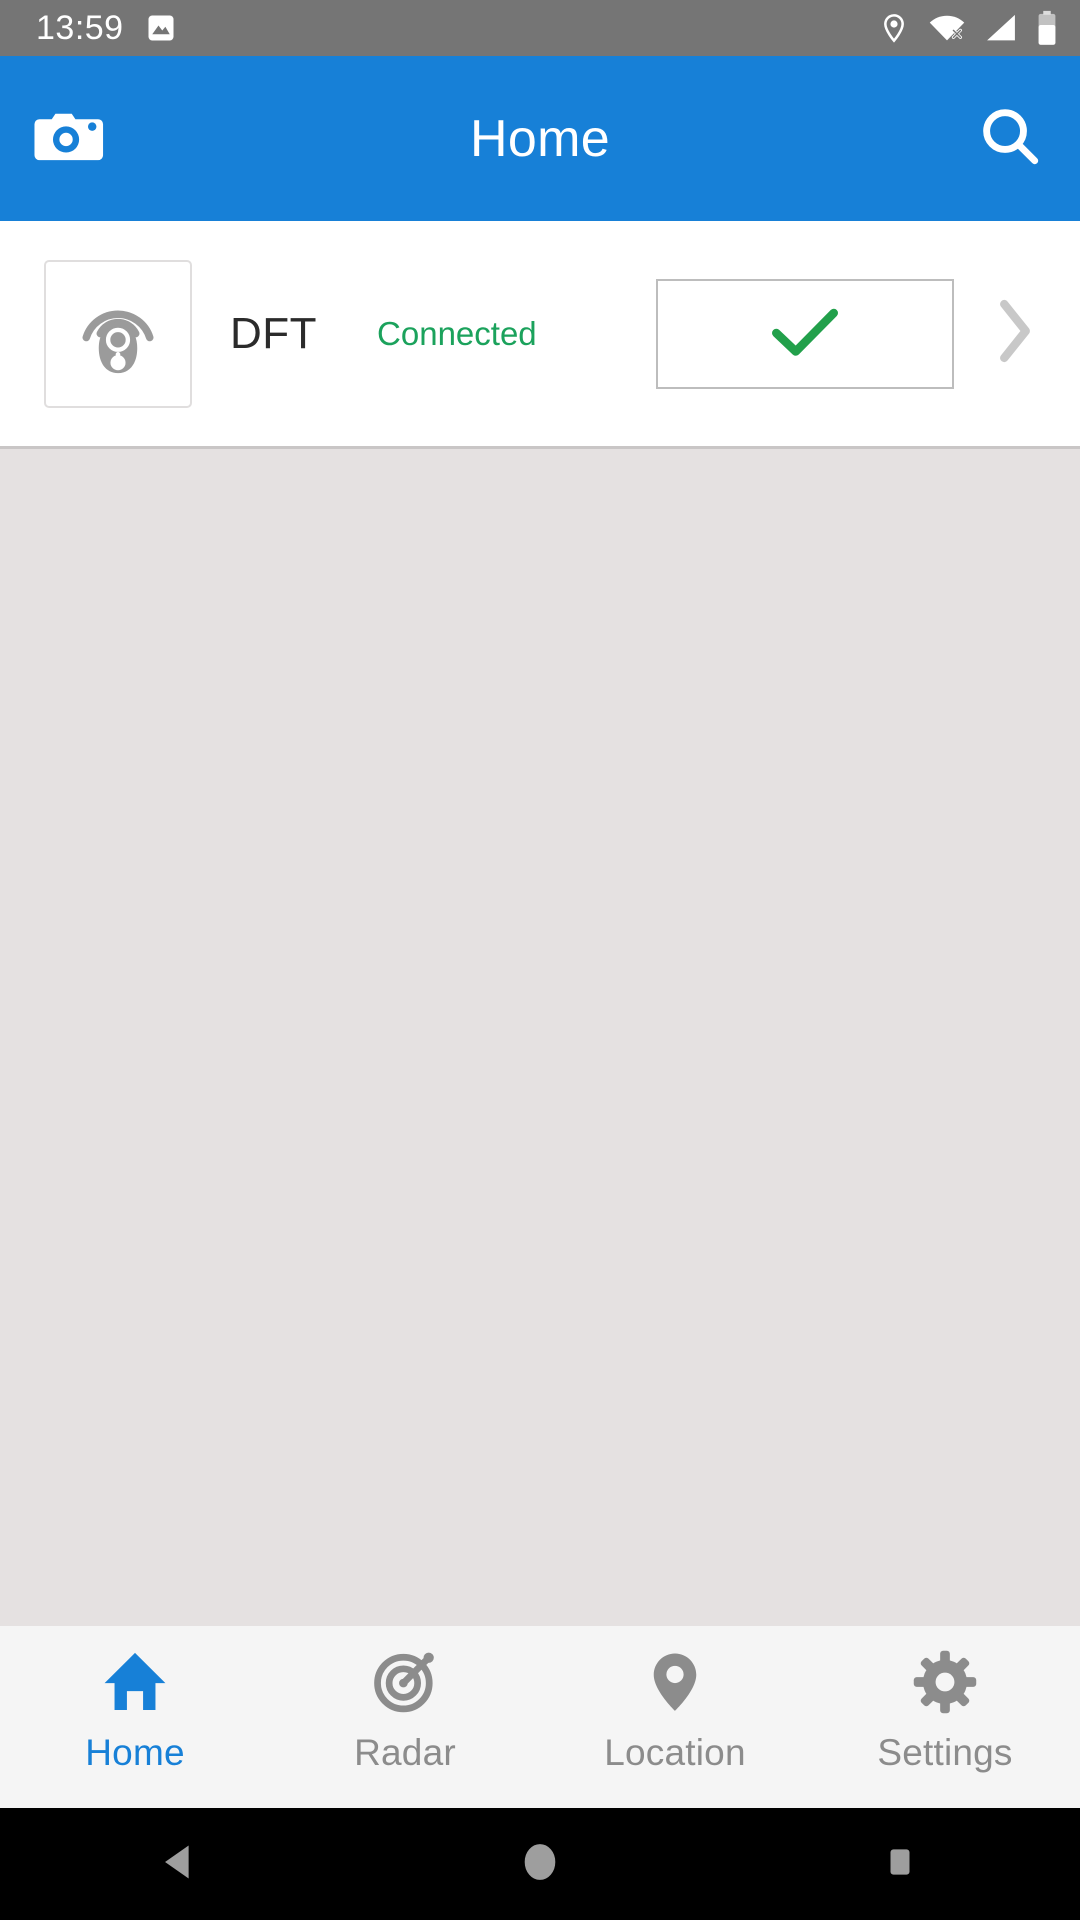 The image size is (1080, 1920). I want to click on device-name: DFT, so click(274, 333).